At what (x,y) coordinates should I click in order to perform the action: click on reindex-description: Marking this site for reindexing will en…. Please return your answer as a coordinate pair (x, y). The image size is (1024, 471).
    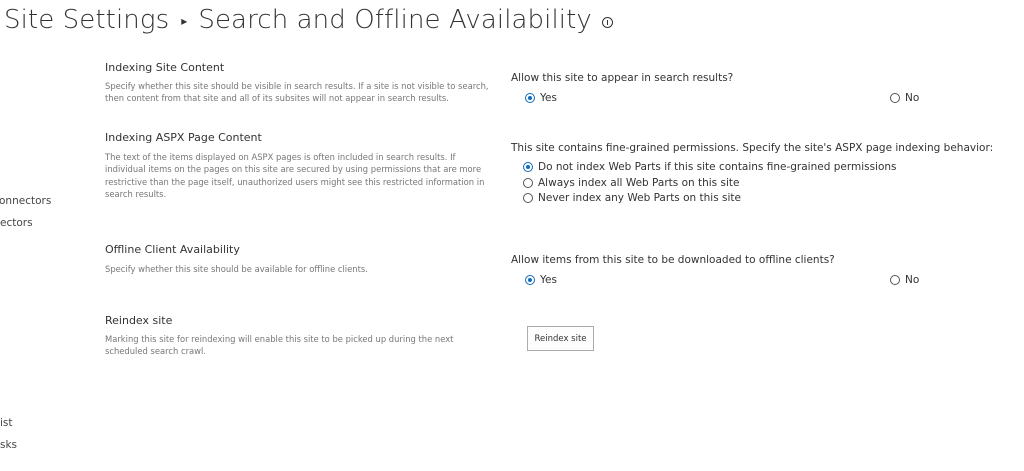
    Looking at the image, I should click on (279, 345).